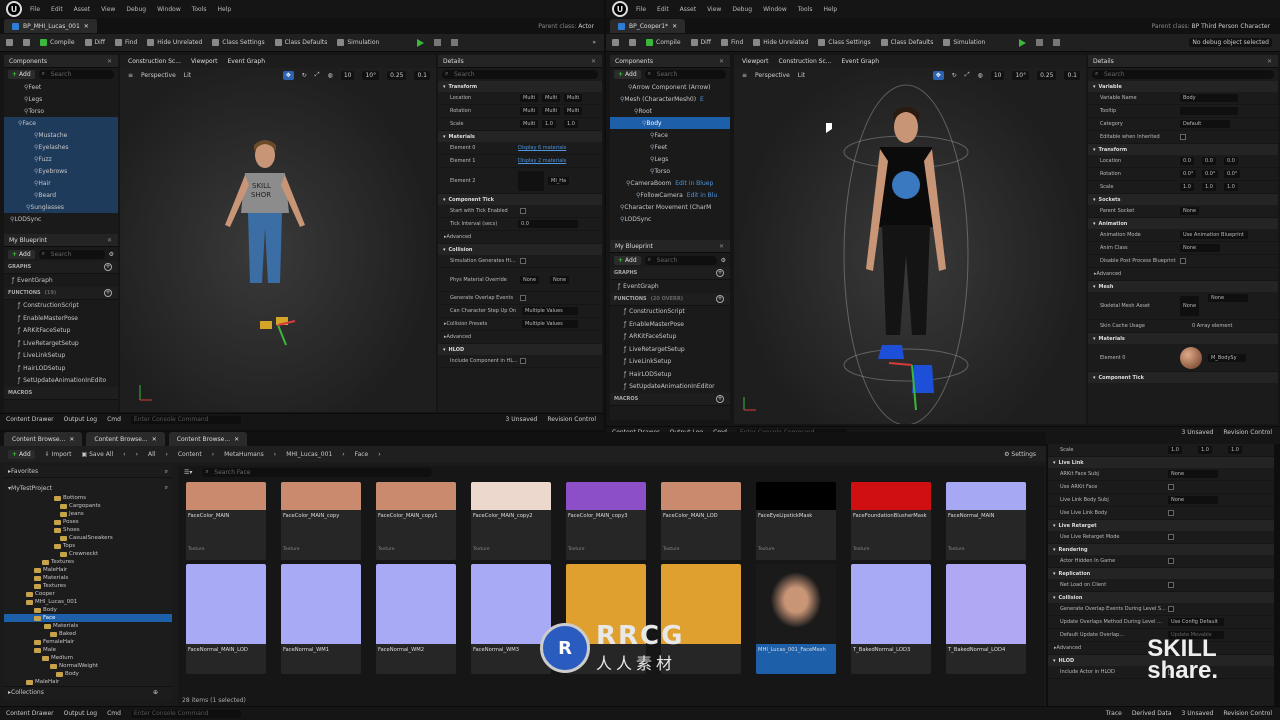 The width and height of the screenshot is (1280, 720). Describe the element at coordinates (529, 98) in the screenshot. I see `location-x: Multi` at that location.